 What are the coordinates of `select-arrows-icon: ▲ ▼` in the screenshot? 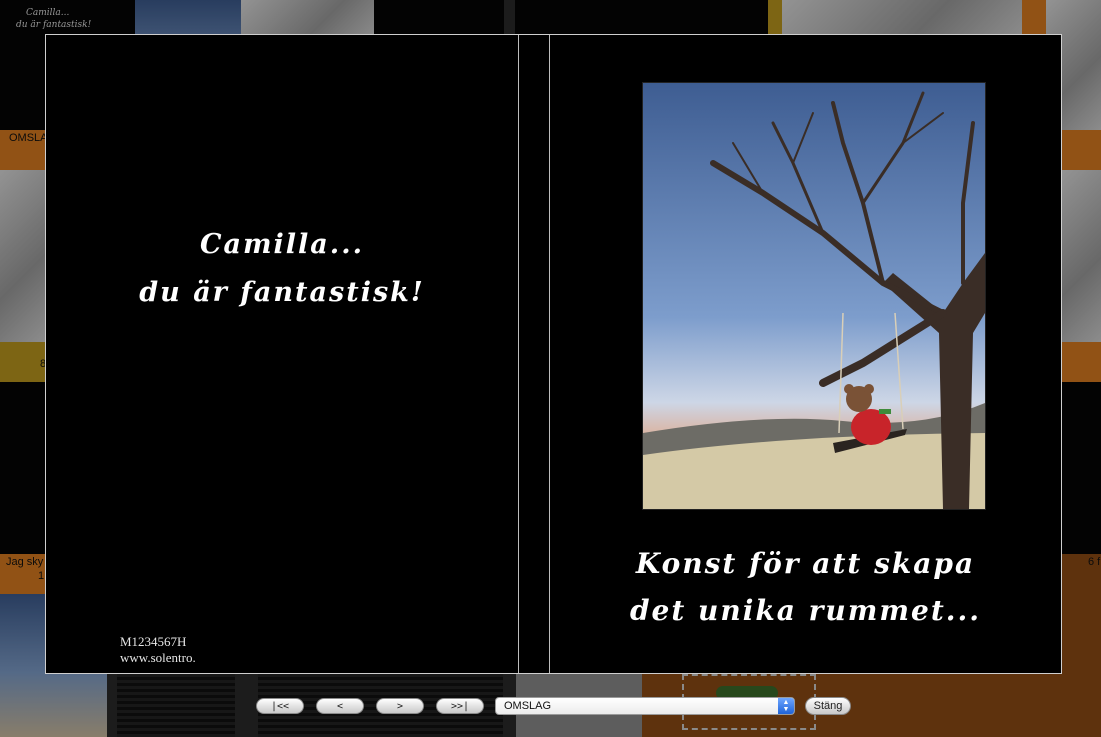 It's located at (786, 706).